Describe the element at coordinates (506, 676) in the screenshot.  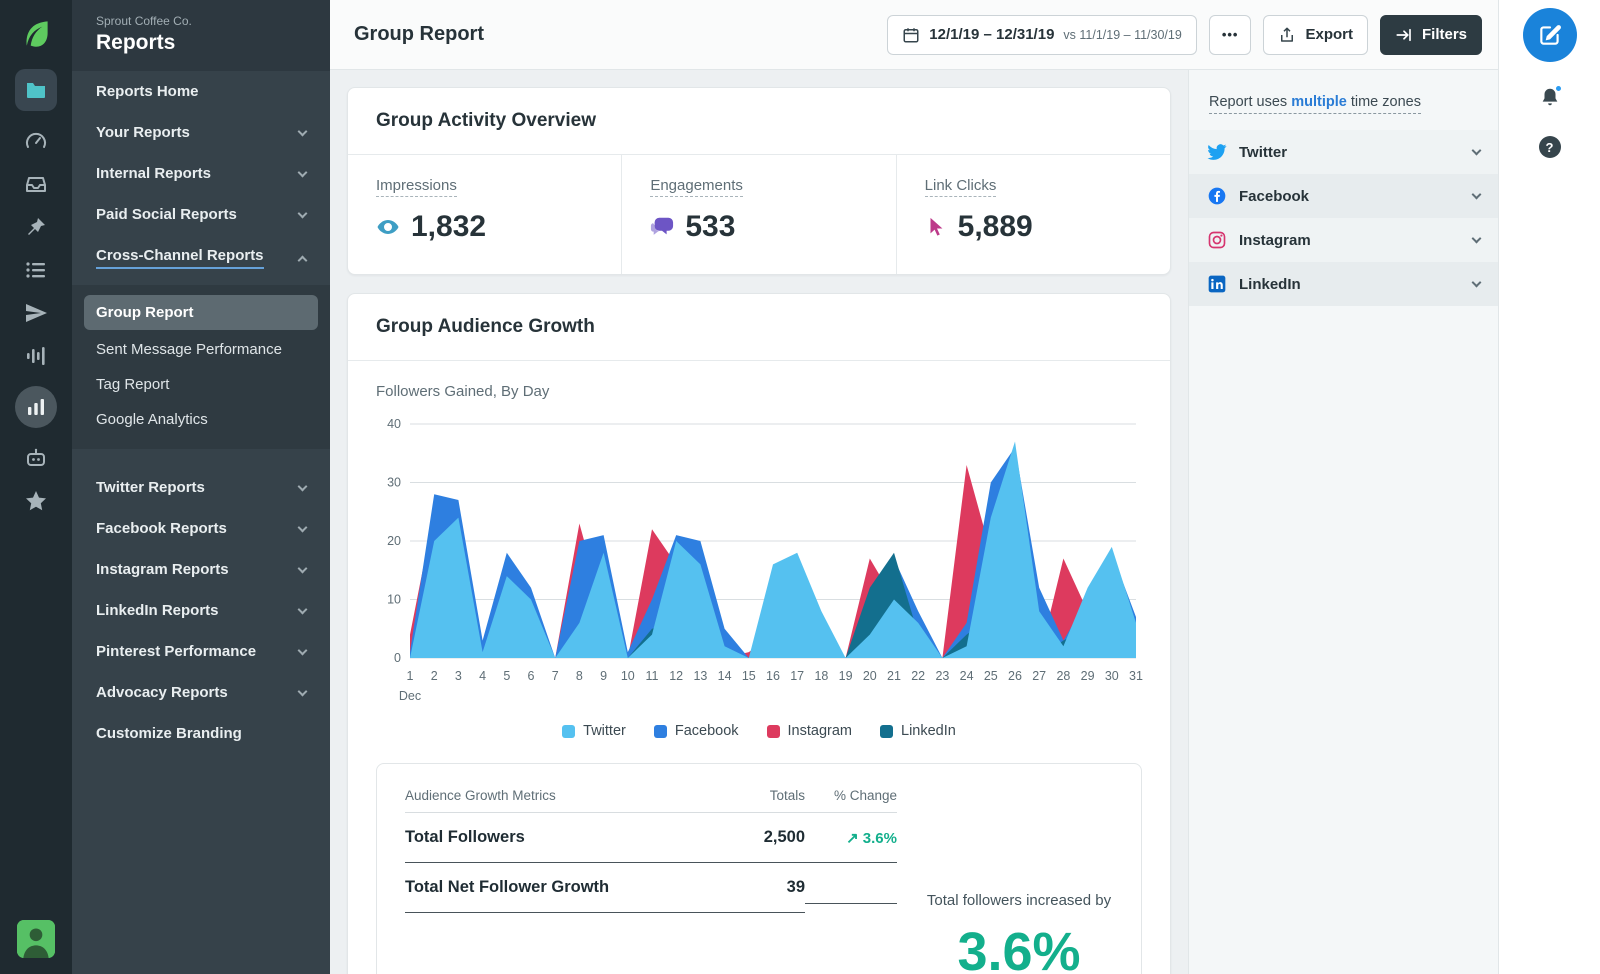
I see `svg-text: 5` at that location.